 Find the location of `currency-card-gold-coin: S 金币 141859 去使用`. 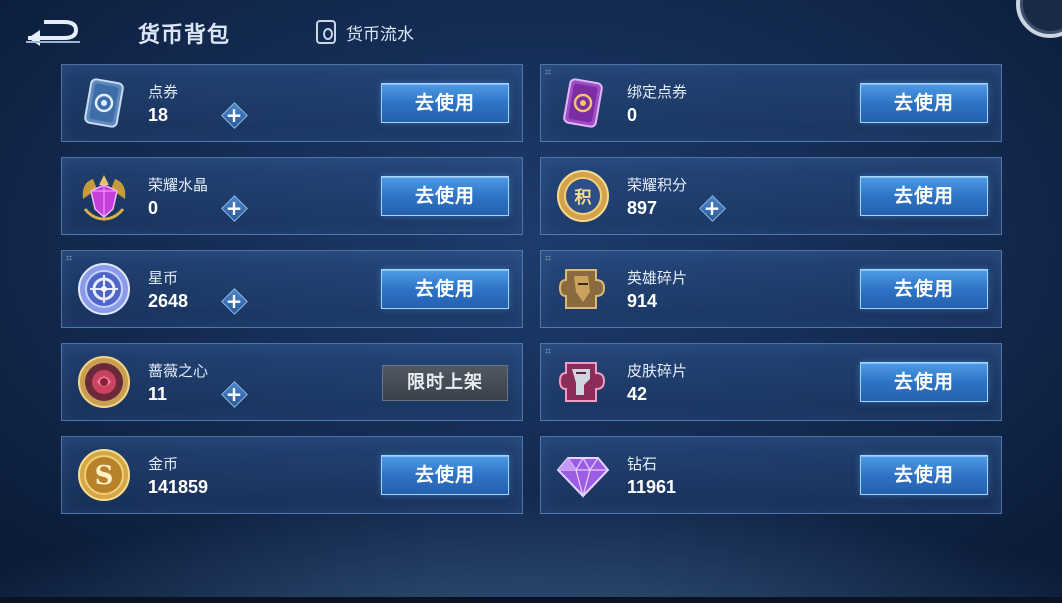

currency-card-gold-coin: S 金币 141859 去使用 is located at coordinates (292, 475).